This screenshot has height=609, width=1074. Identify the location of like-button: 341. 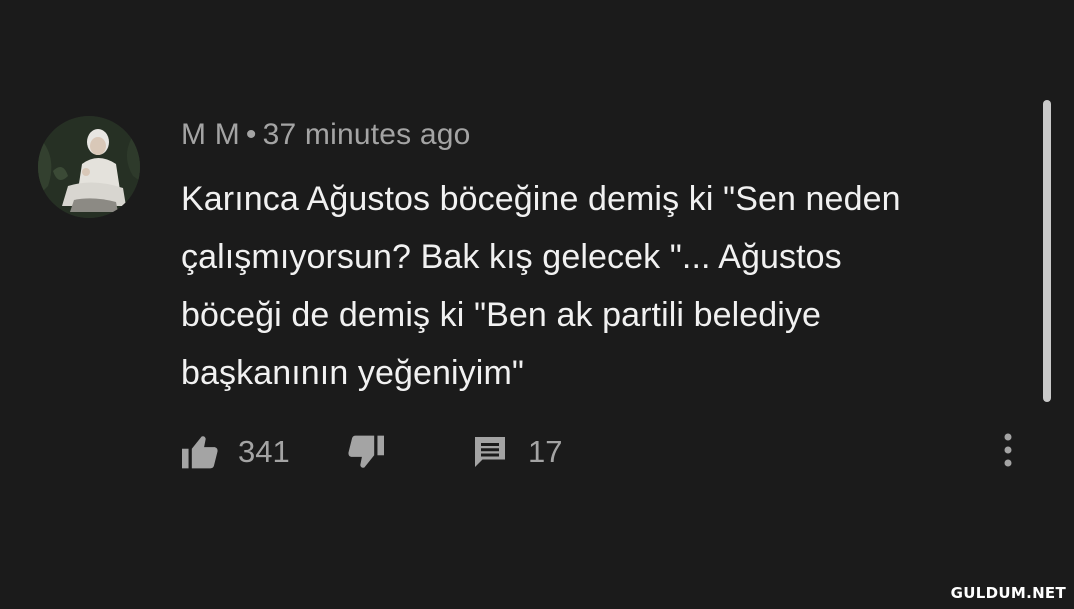
(235, 452).